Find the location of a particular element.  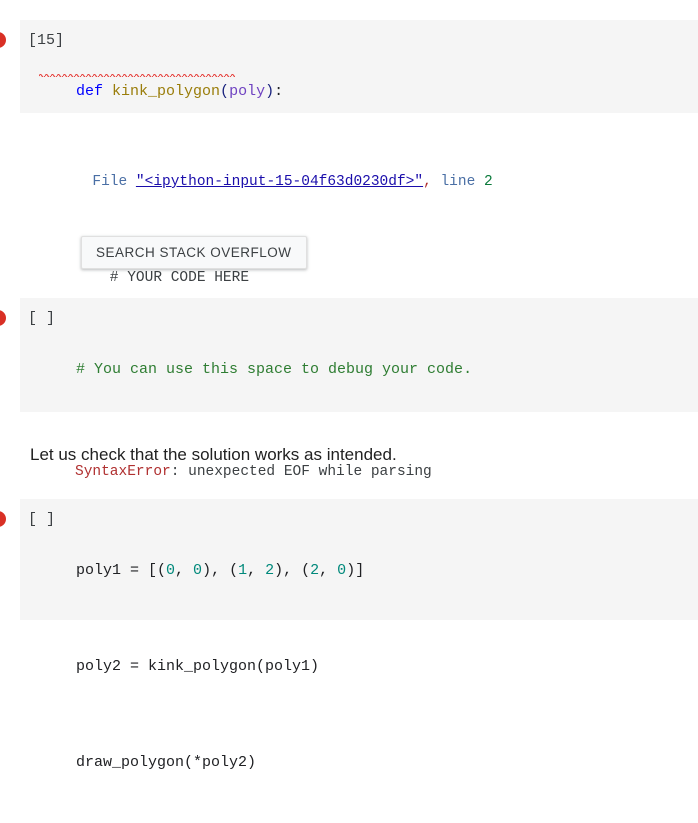

traceback-file-link: "<ipython-input-15-04f63d0230df>" is located at coordinates (279, 182).